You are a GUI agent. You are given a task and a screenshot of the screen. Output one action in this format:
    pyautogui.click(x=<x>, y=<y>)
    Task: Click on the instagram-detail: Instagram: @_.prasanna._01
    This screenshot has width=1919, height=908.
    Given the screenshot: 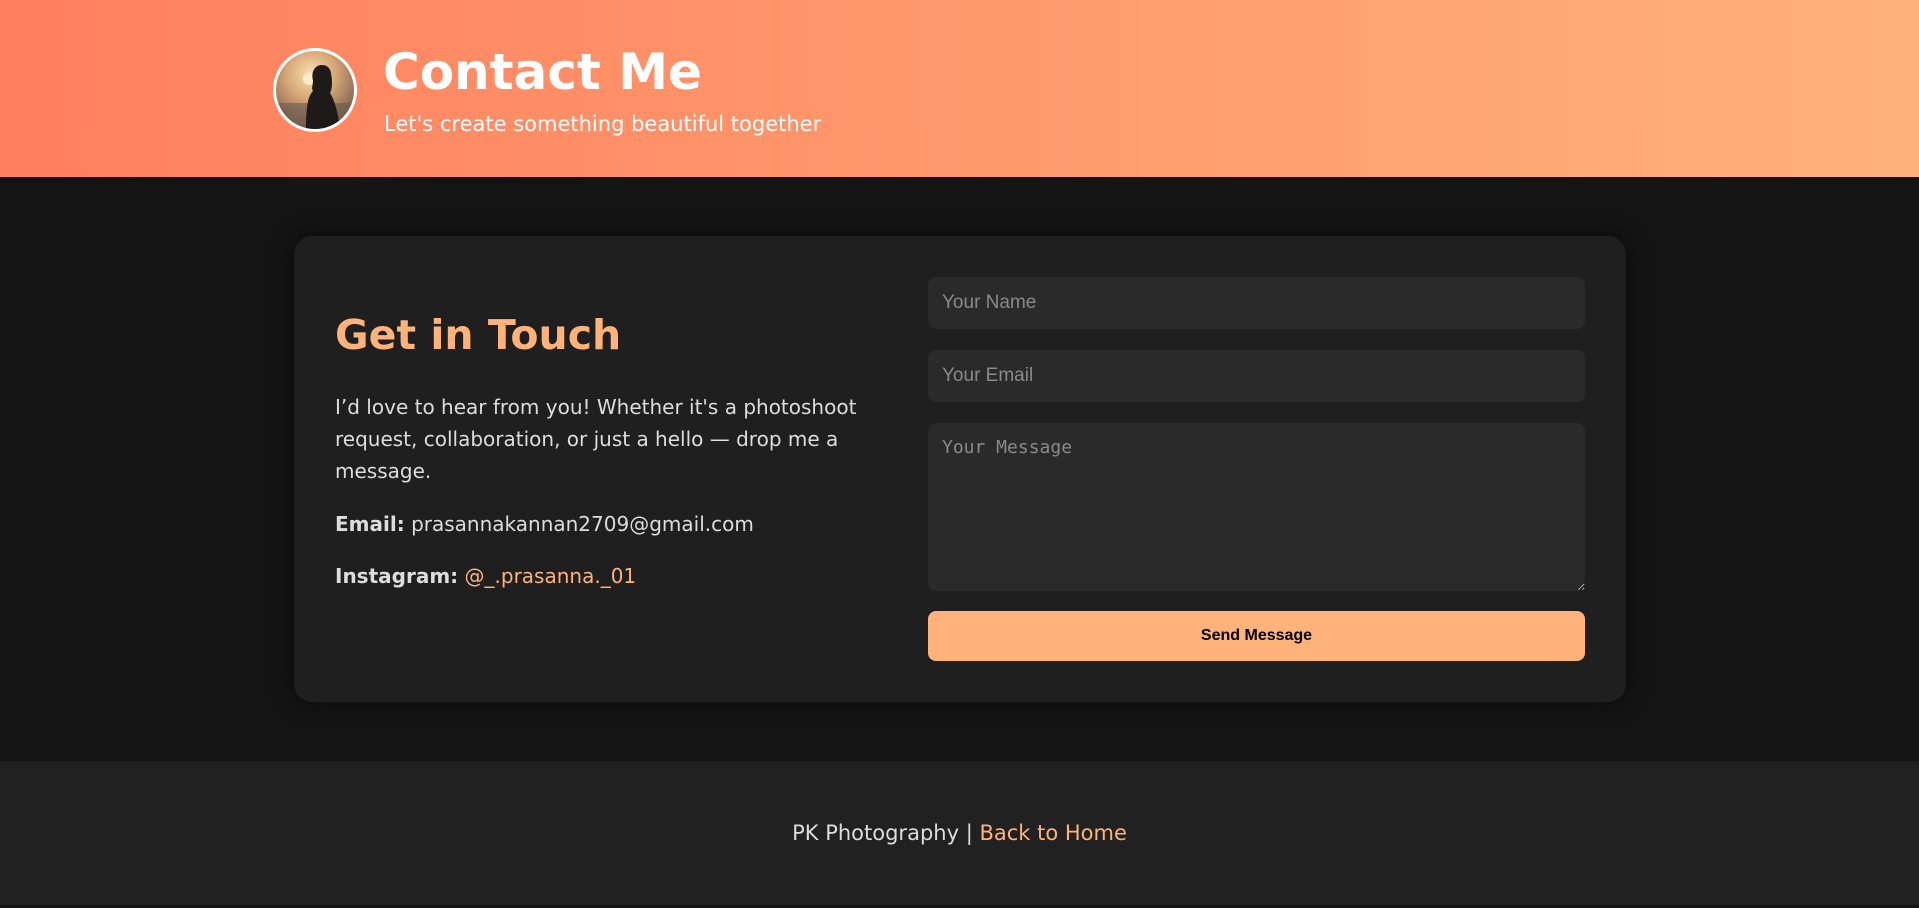 What is the action you would take?
    pyautogui.click(x=485, y=576)
    